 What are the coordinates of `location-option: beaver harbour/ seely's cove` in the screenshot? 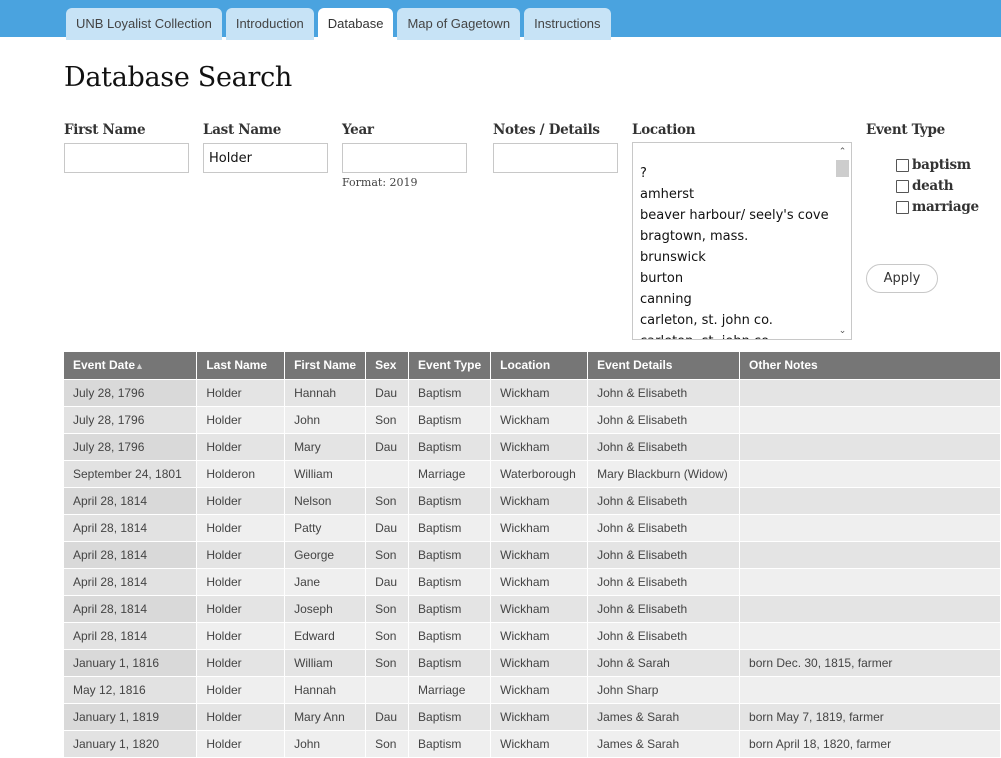 It's located at (734, 215).